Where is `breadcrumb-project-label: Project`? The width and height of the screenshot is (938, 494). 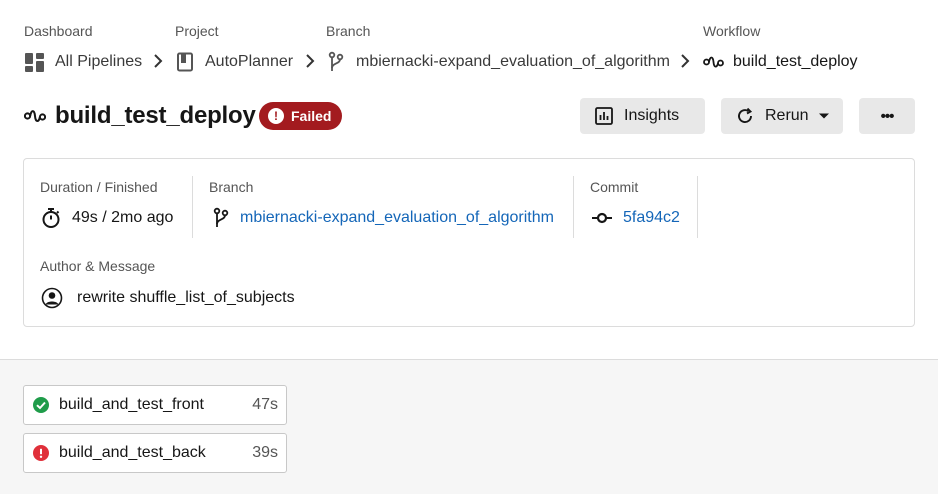 breadcrumb-project-label: Project is located at coordinates (197, 31).